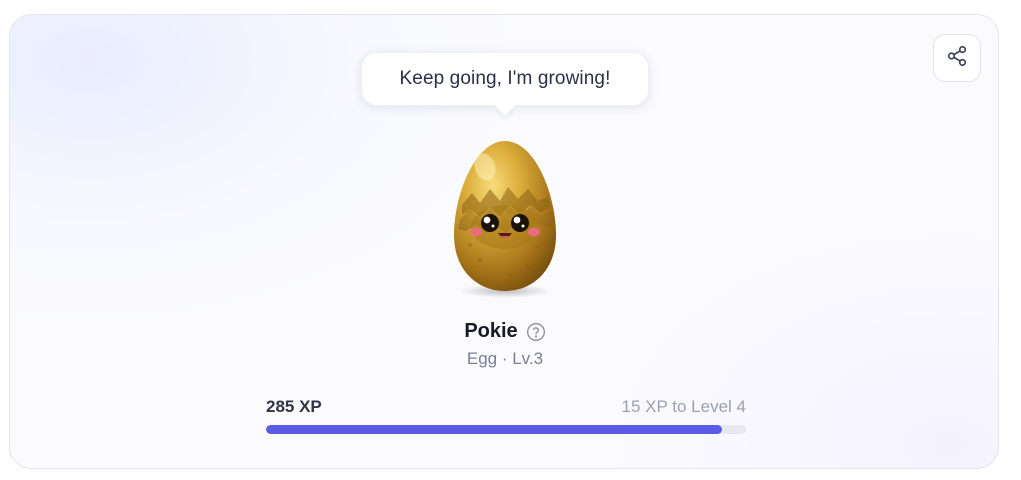 The width and height of the screenshot is (1021, 480). Describe the element at coordinates (536, 332) in the screenshot. I see `help-circle-icon` at that location.